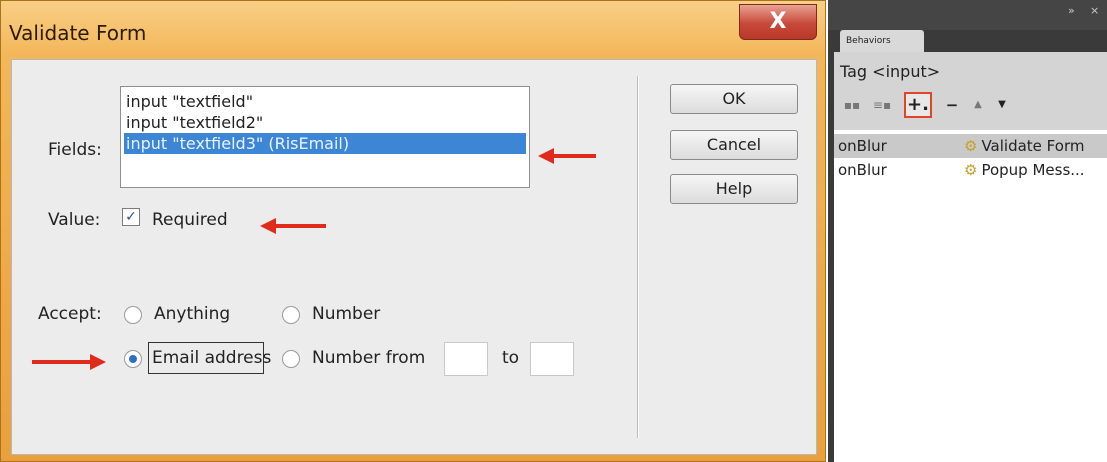 The height and width of the screenshot is (462, 1107). Describe the element at coordinates (190, 220) in the screenshot. I see `required-label: Required` at that location.